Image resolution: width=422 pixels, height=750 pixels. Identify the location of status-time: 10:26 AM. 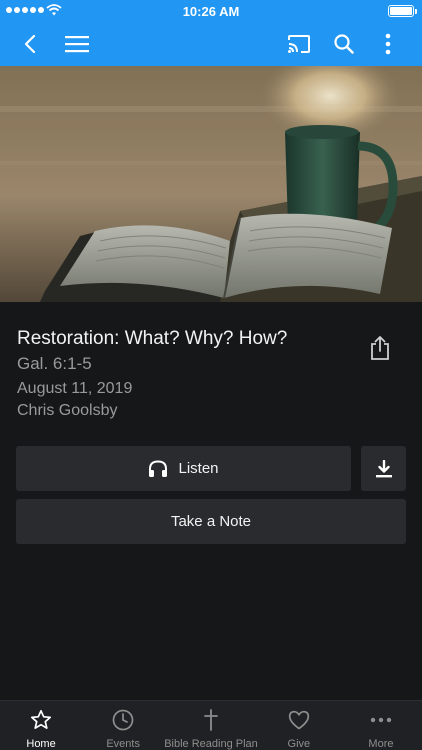
(211, 11).